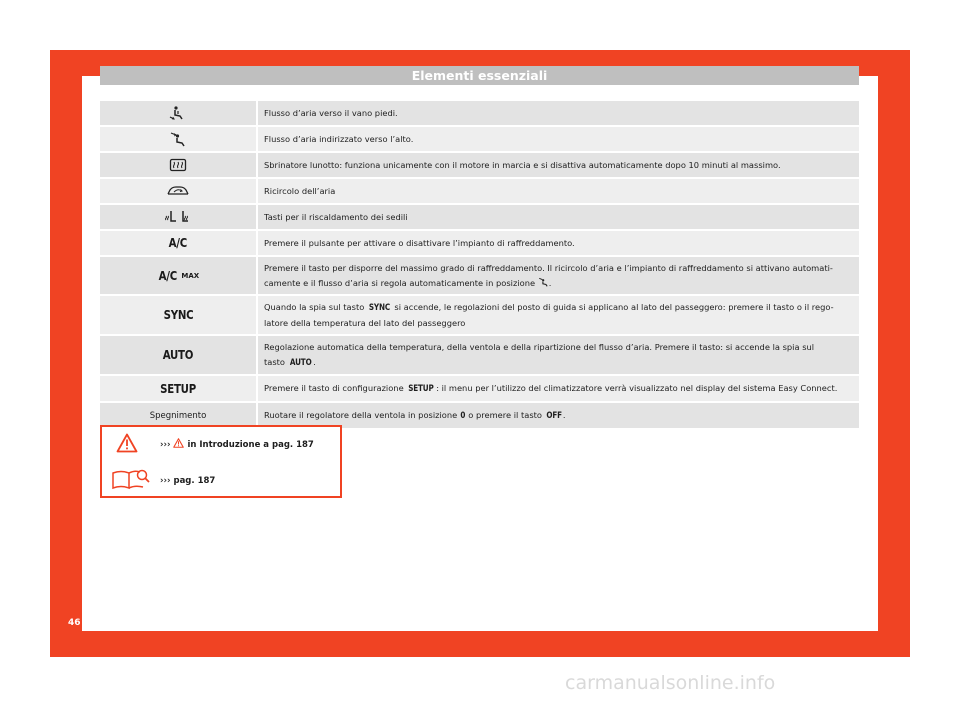  I want to click on ac-button-label: A/C, so click(178, 243).